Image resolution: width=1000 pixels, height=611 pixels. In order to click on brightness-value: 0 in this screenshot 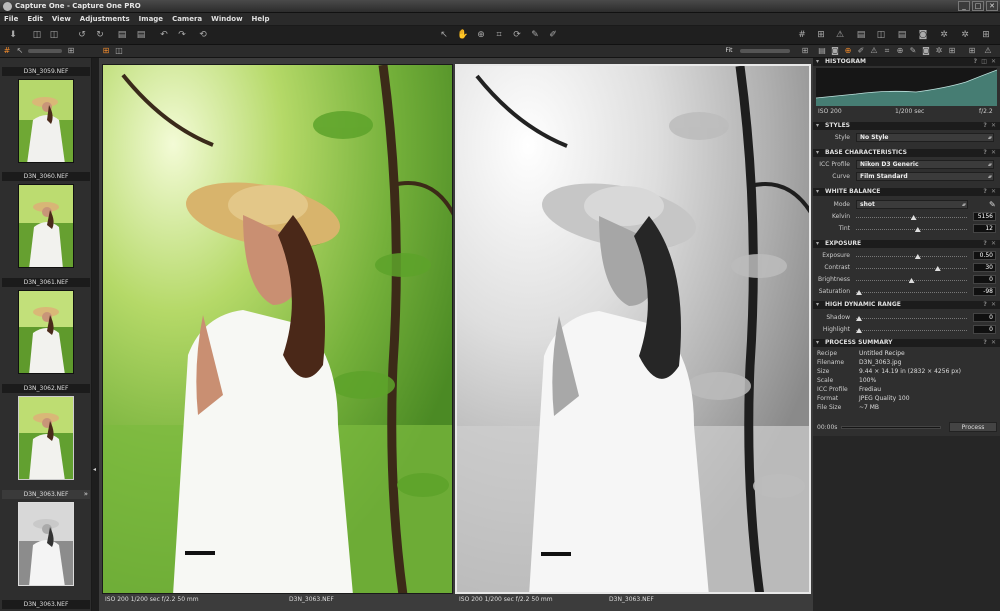, I will do `click(984, 279)`.